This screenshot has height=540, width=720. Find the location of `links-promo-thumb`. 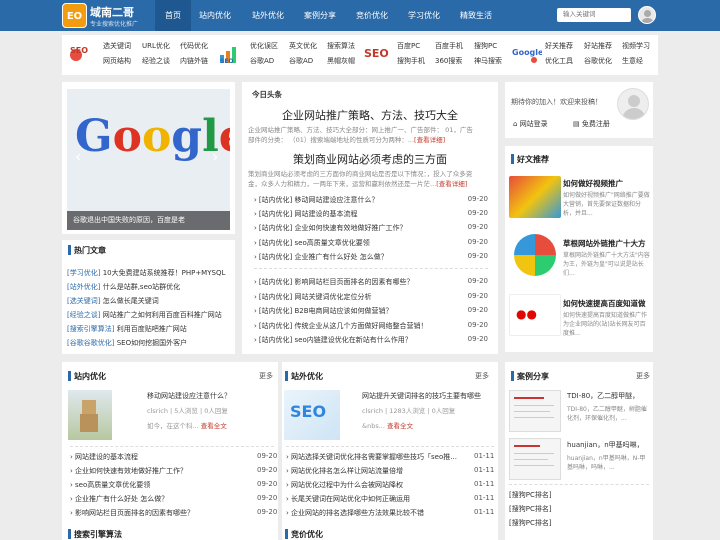

links-promo-thumb is located at coordinates (535, 255).